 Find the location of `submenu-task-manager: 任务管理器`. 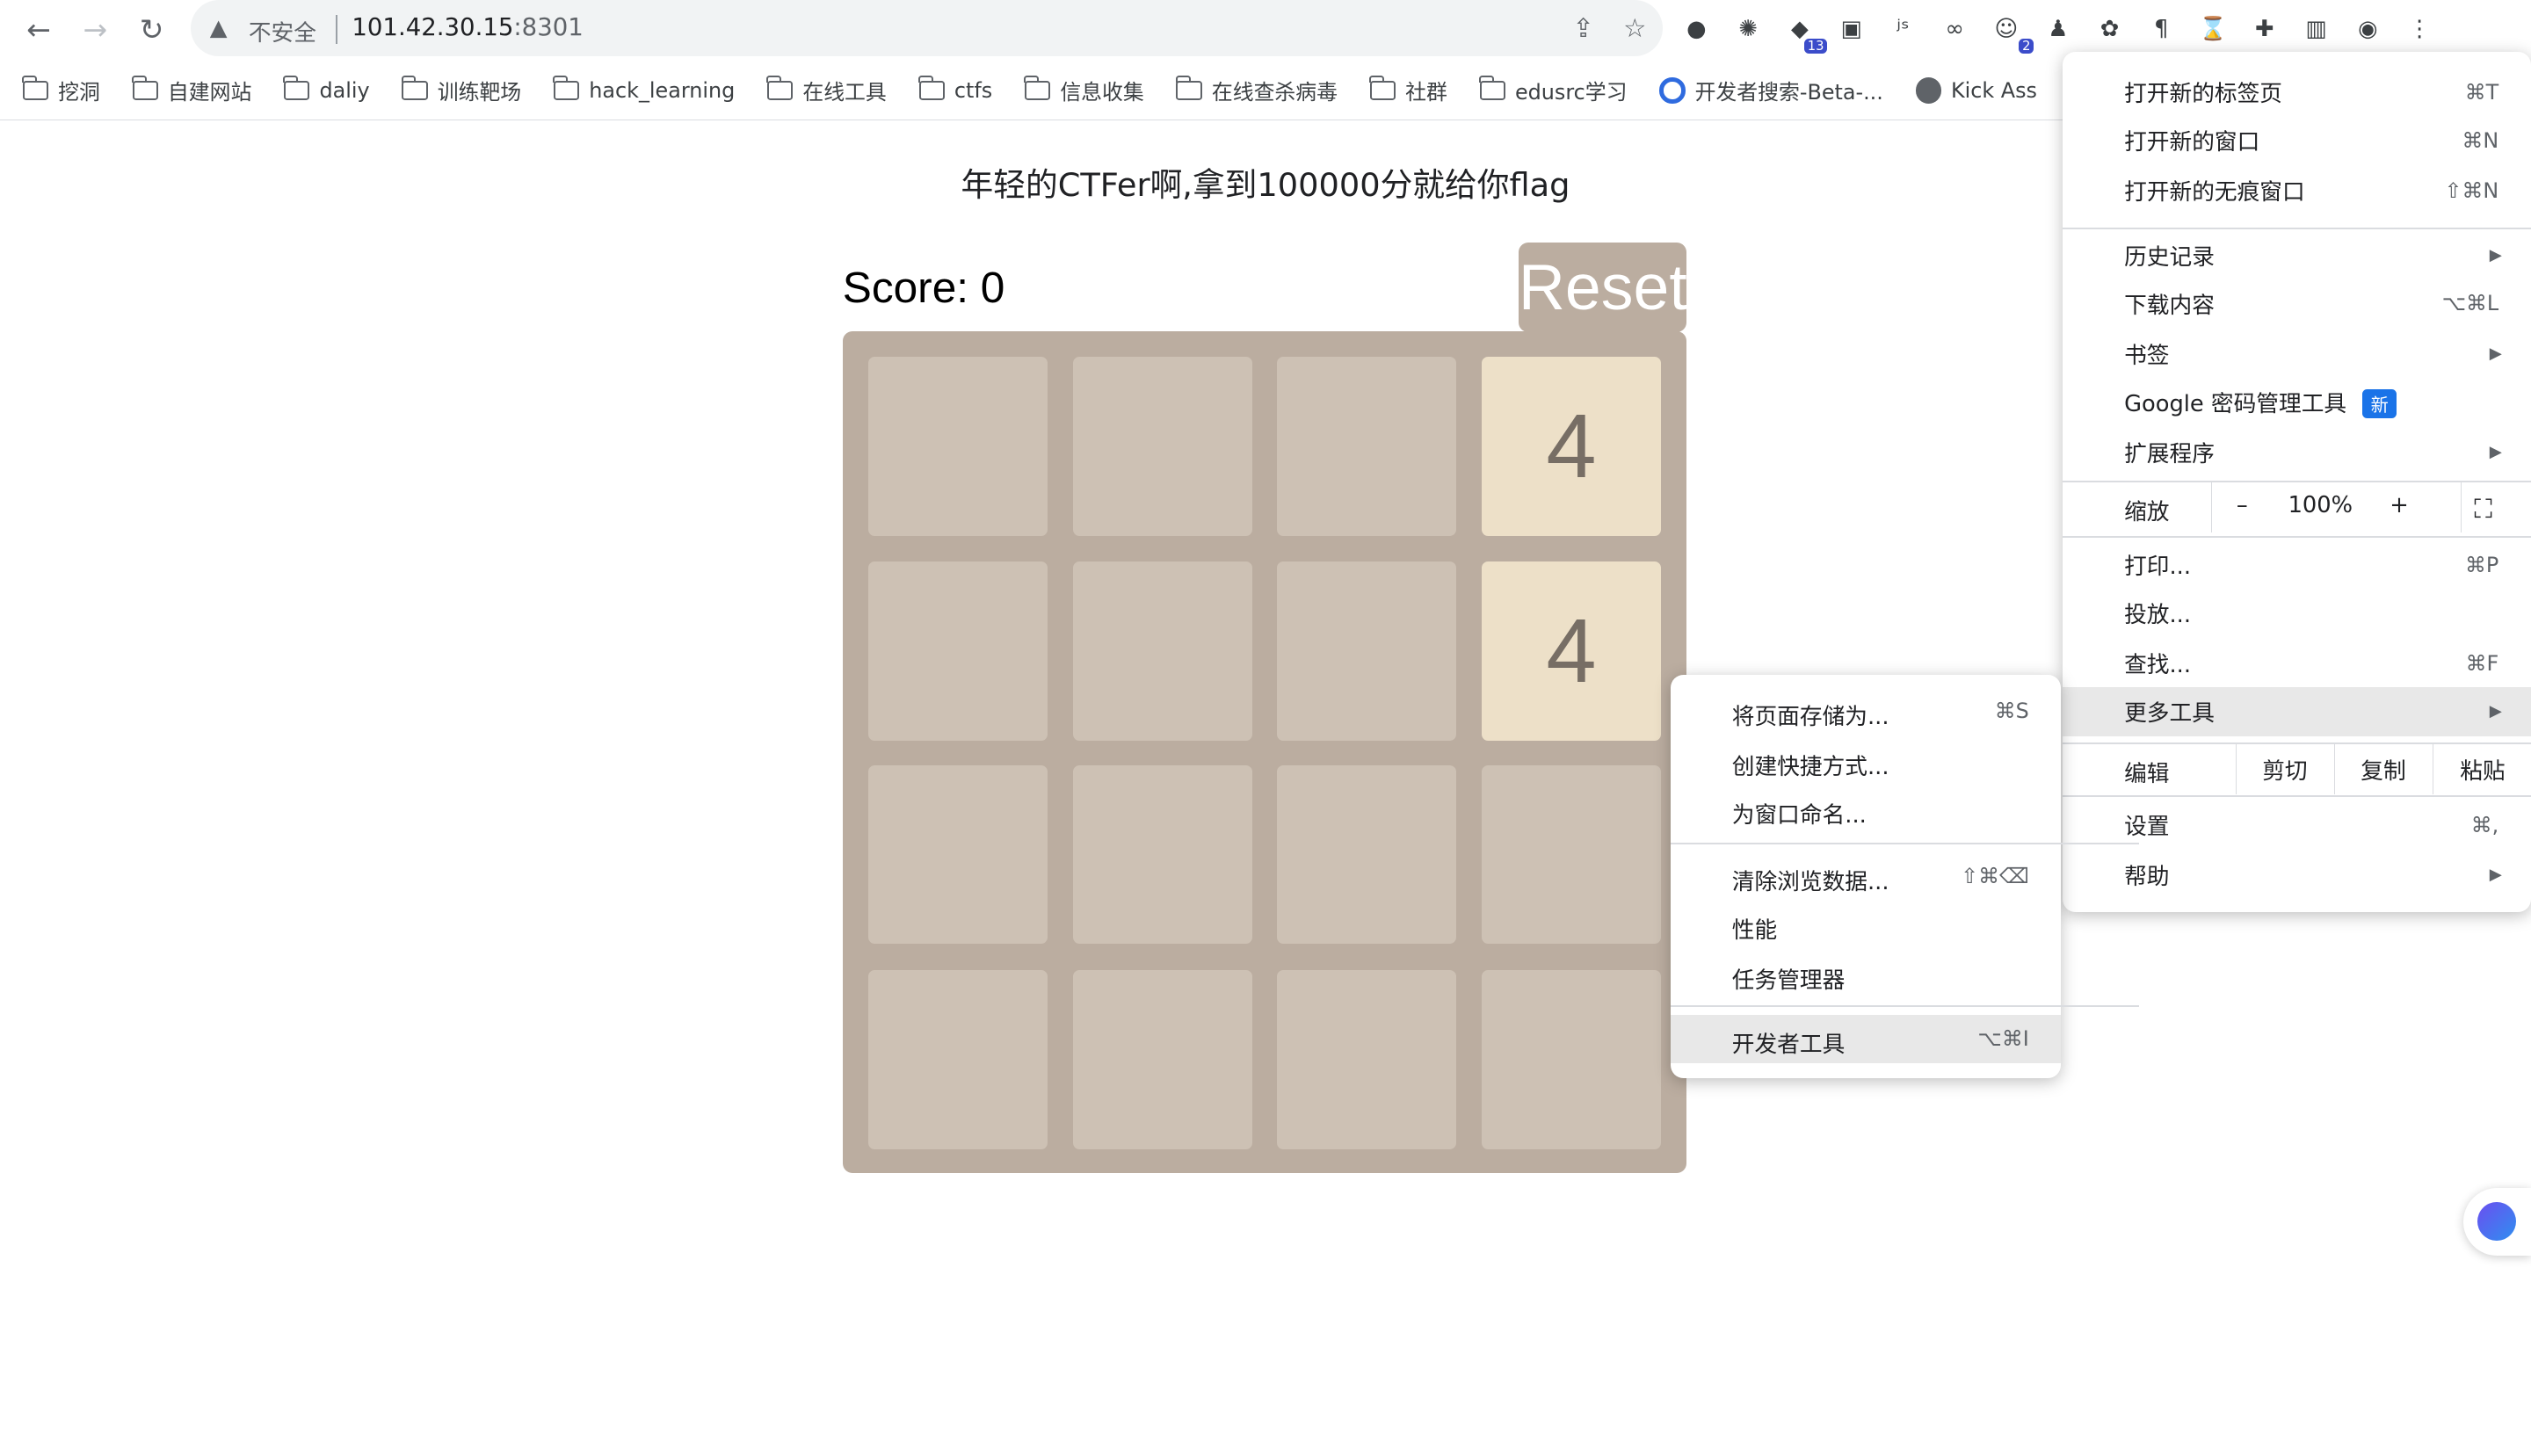

submenu-task-manager: 任务管理器 is located at coordinates (1866, 975).